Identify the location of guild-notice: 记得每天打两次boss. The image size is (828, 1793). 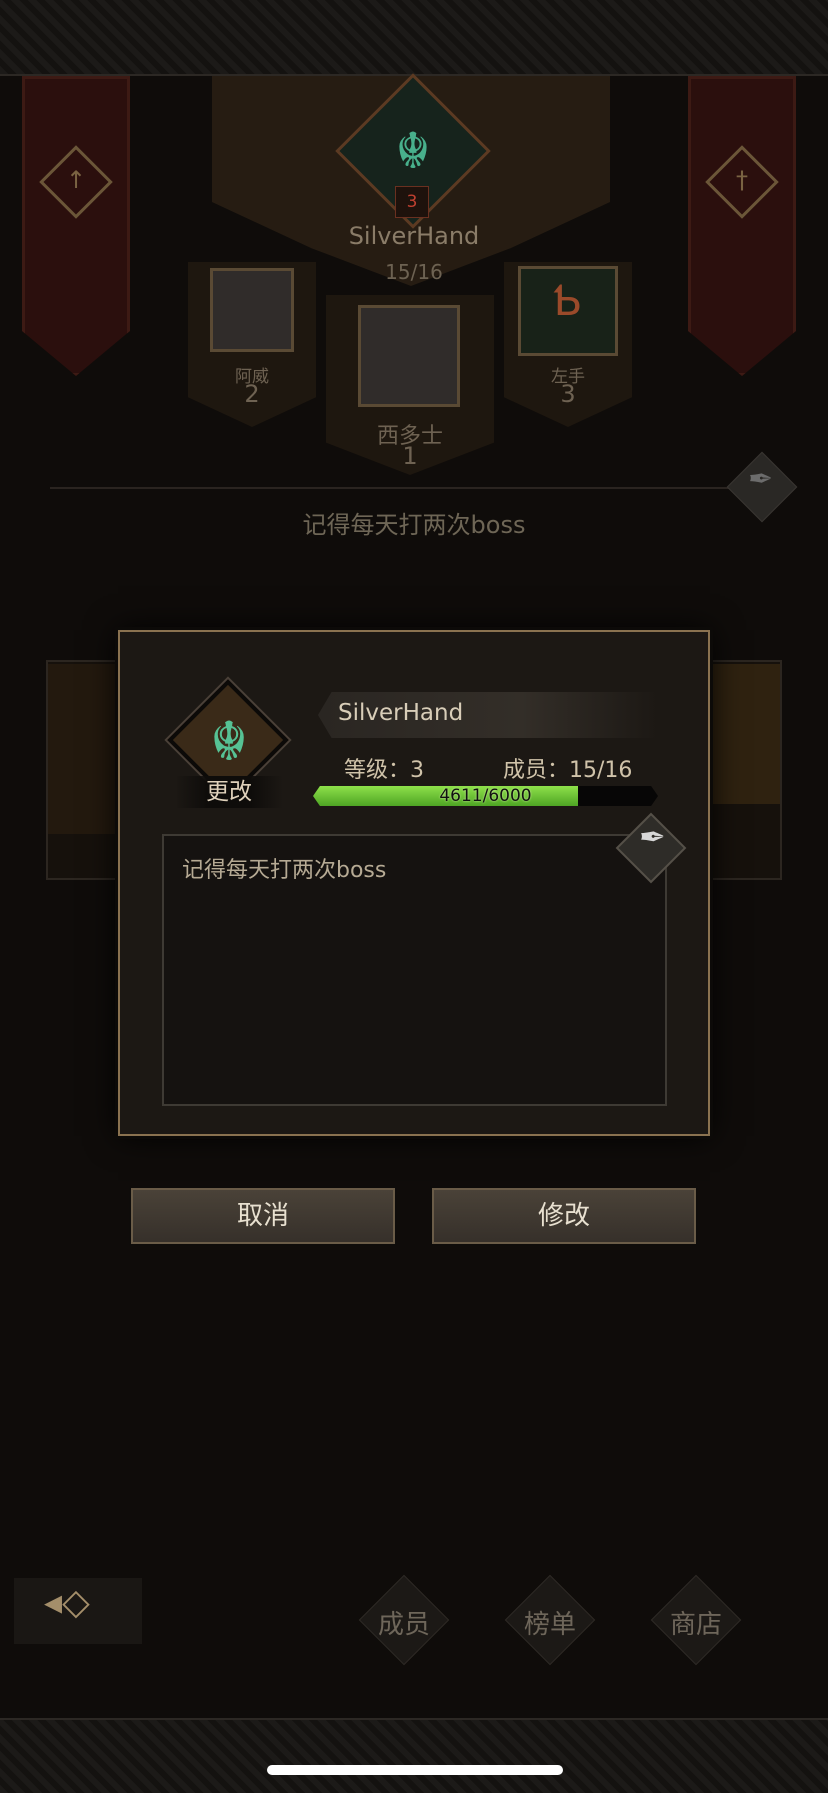
(414, 525).